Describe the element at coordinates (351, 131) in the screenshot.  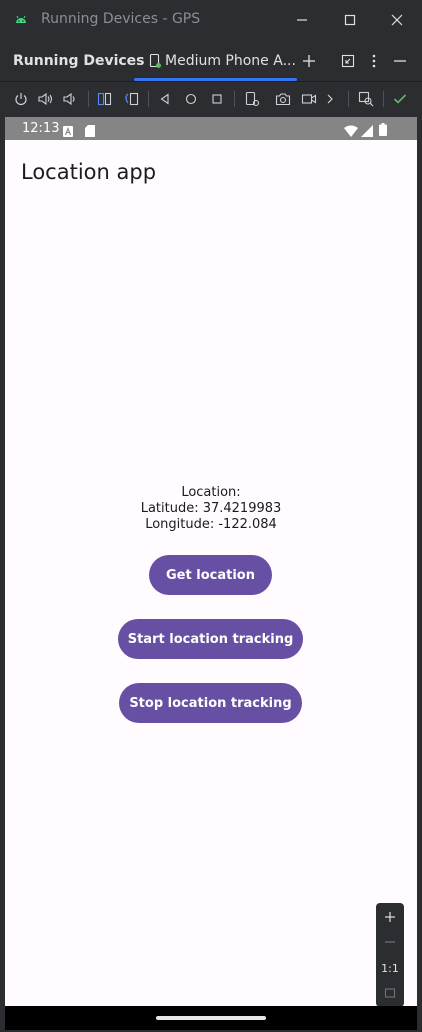
I see `wifi-icon` at that location.